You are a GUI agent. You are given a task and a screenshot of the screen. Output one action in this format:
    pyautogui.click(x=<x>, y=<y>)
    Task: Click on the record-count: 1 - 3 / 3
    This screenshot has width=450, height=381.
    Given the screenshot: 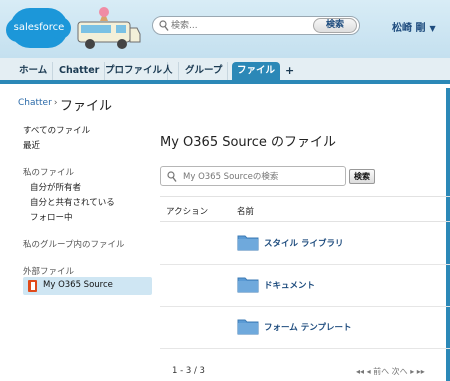 What is the action you would take?
    pyautogui.click(x=188, y=371)
    